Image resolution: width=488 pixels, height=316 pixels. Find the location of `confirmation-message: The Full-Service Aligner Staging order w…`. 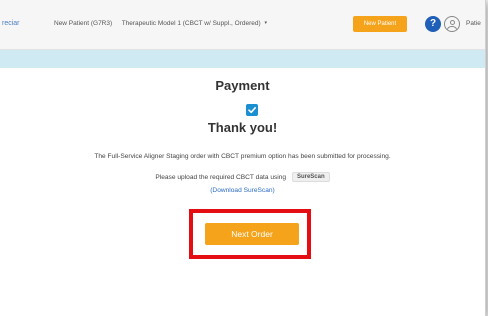

confirmation-message: The Full-Service Aligner Staging order w… is located at coordinates (242, 156).